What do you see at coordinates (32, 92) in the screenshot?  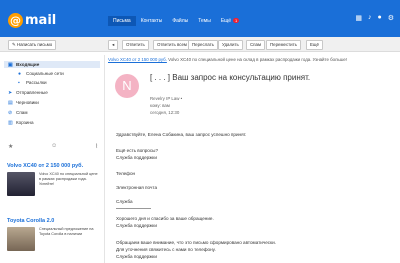 I see `folder-label: Отправленные` at bounding box center [32, 92].